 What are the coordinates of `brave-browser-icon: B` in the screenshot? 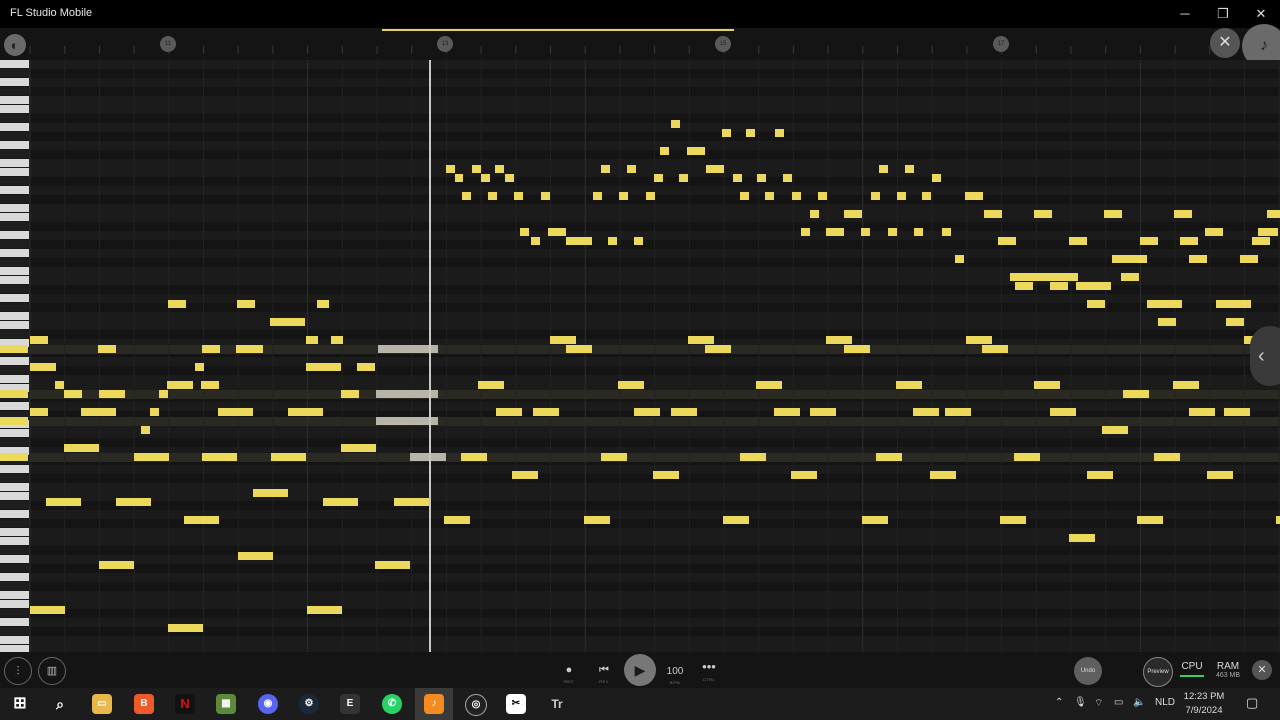 It's located at (144, 704).